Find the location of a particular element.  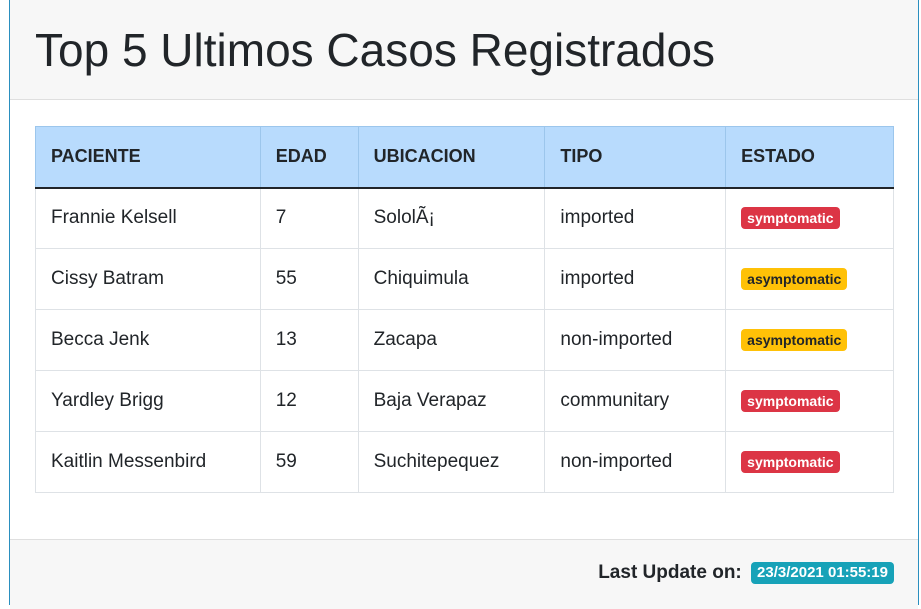

last-update-label: Last Update on: is located at coordinates (670, 572).